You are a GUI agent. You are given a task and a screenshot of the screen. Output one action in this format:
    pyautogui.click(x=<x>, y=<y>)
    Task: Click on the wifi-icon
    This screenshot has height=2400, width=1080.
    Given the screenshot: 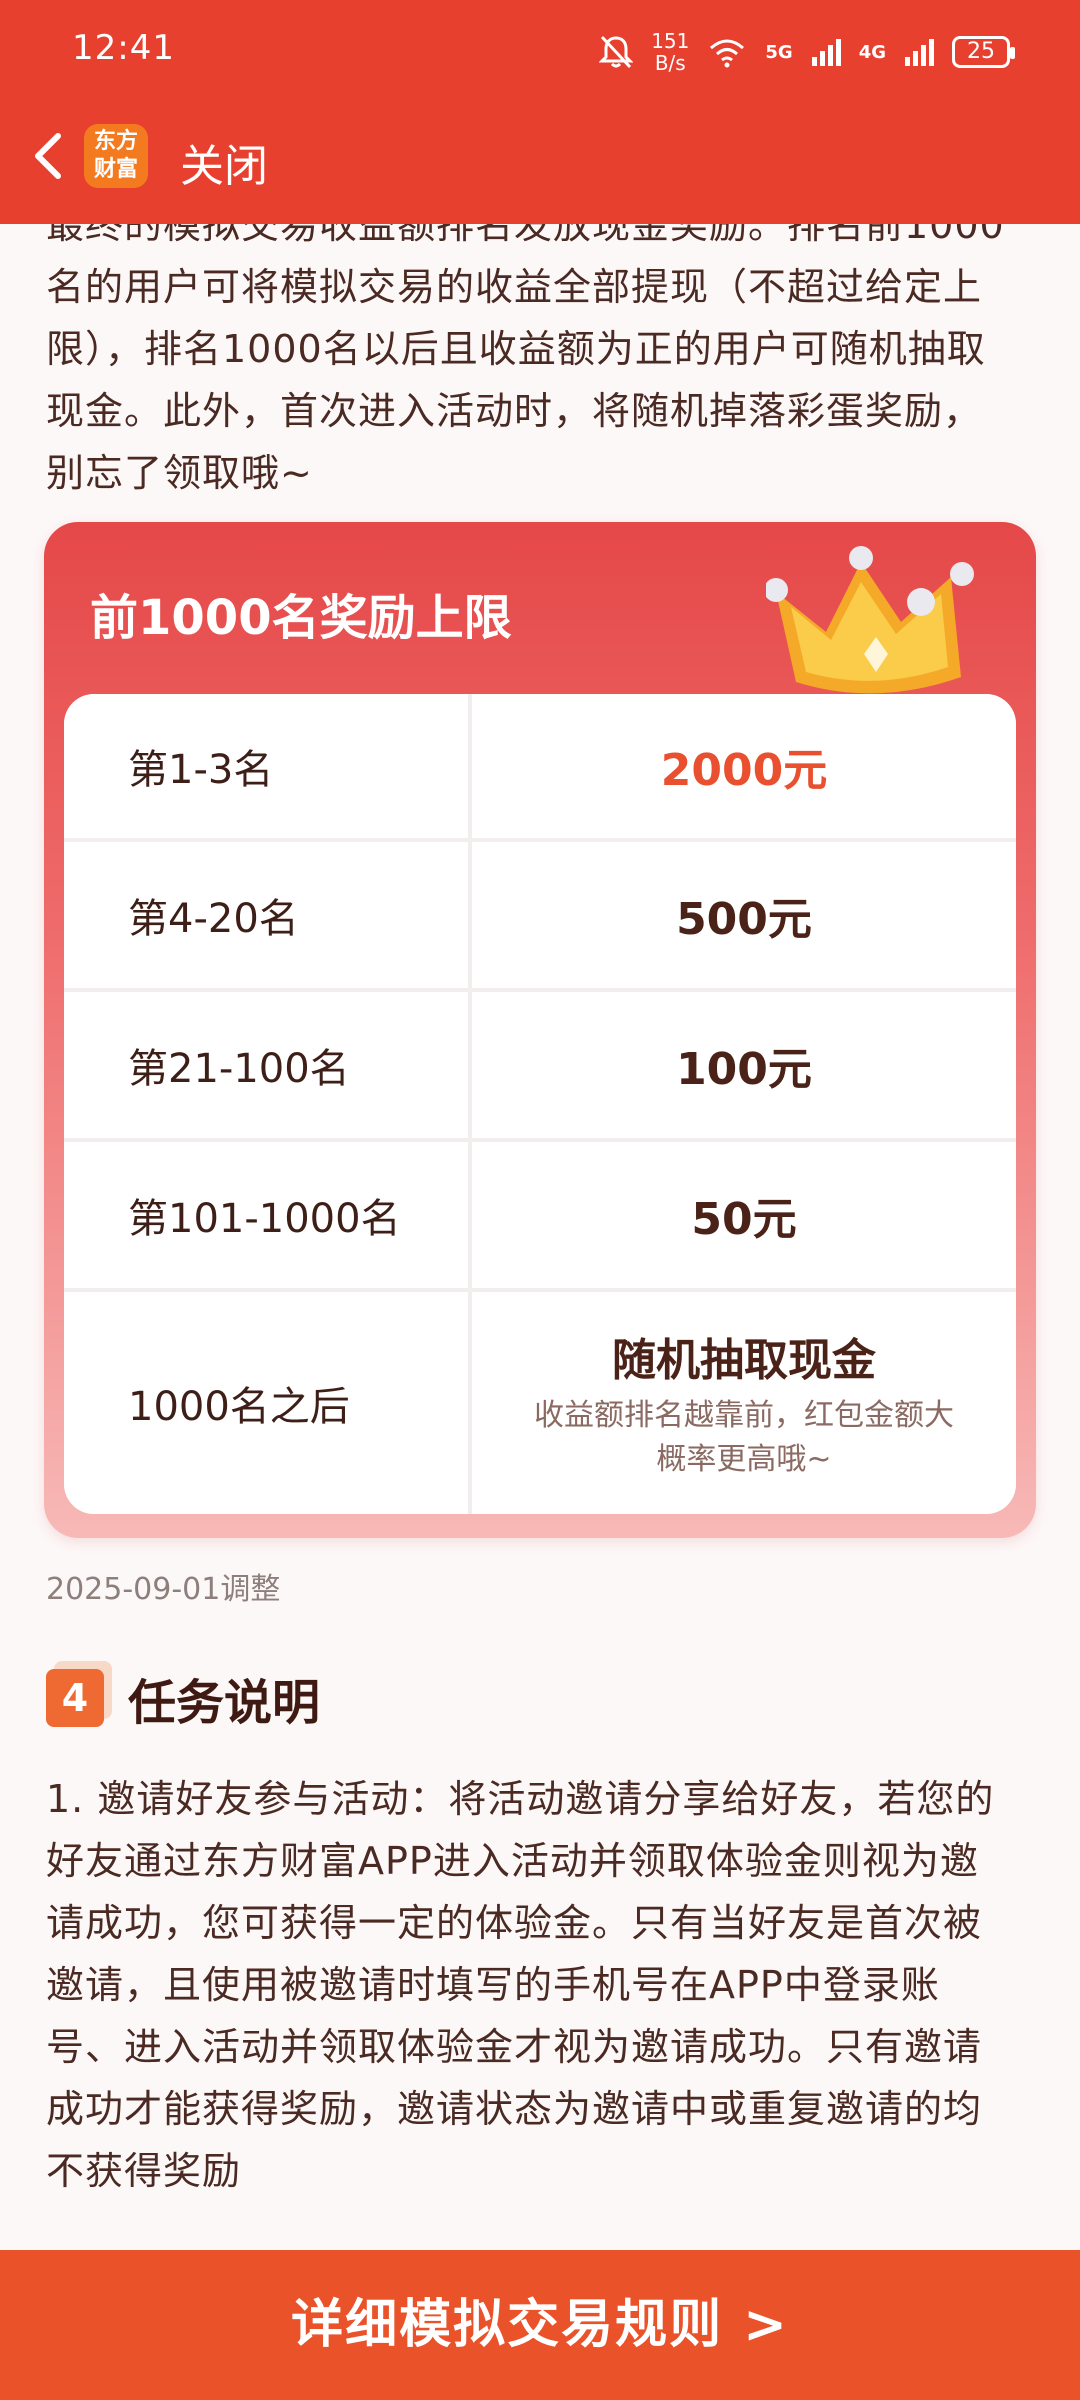 What is the action you would take?
    pyautogui.click(x=727, y=53)
    